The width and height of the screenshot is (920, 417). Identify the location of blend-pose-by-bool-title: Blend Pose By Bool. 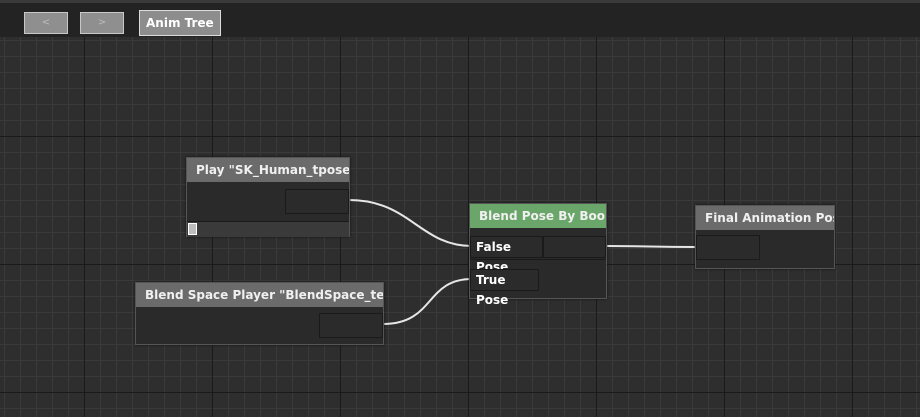
(538, 216).